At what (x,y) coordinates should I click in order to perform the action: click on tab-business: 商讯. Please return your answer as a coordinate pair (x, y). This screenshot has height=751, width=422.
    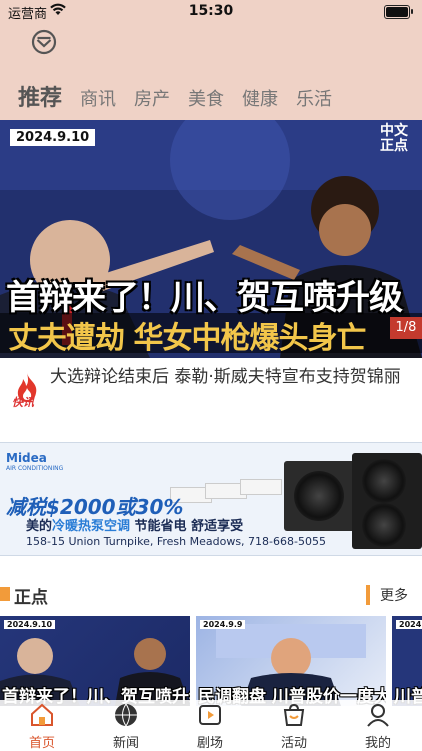
    Looking at the image, I should click on (98, 98).